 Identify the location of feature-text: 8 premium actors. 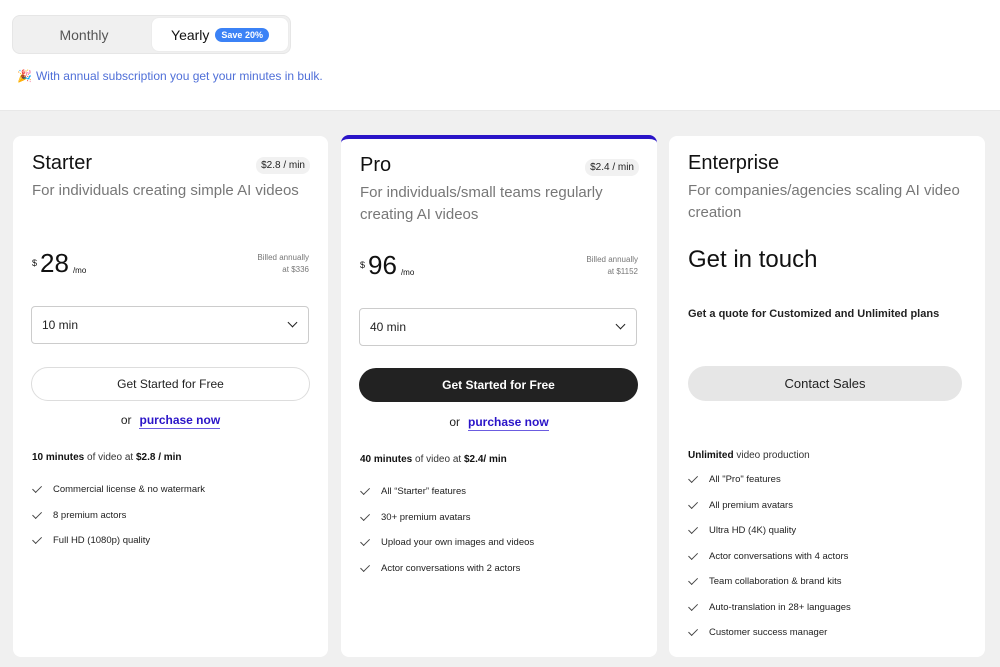
(90, 515).